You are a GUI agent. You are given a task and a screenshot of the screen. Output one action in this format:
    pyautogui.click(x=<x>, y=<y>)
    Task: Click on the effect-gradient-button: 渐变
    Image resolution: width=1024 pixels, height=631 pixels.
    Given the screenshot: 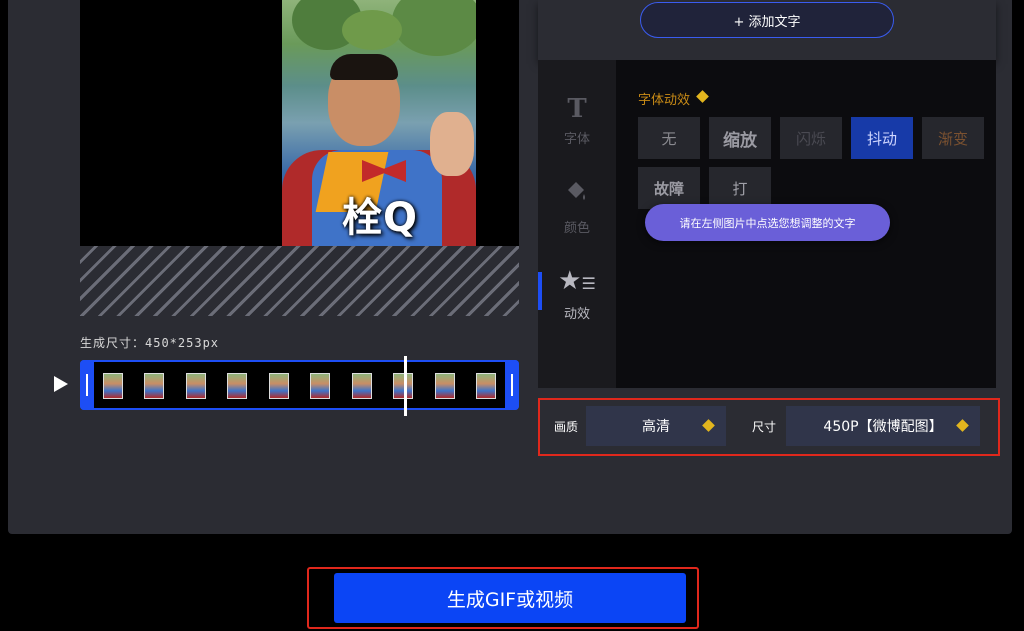 What is the action you would take?
    pyautogui.click(x=953, y=138)
    